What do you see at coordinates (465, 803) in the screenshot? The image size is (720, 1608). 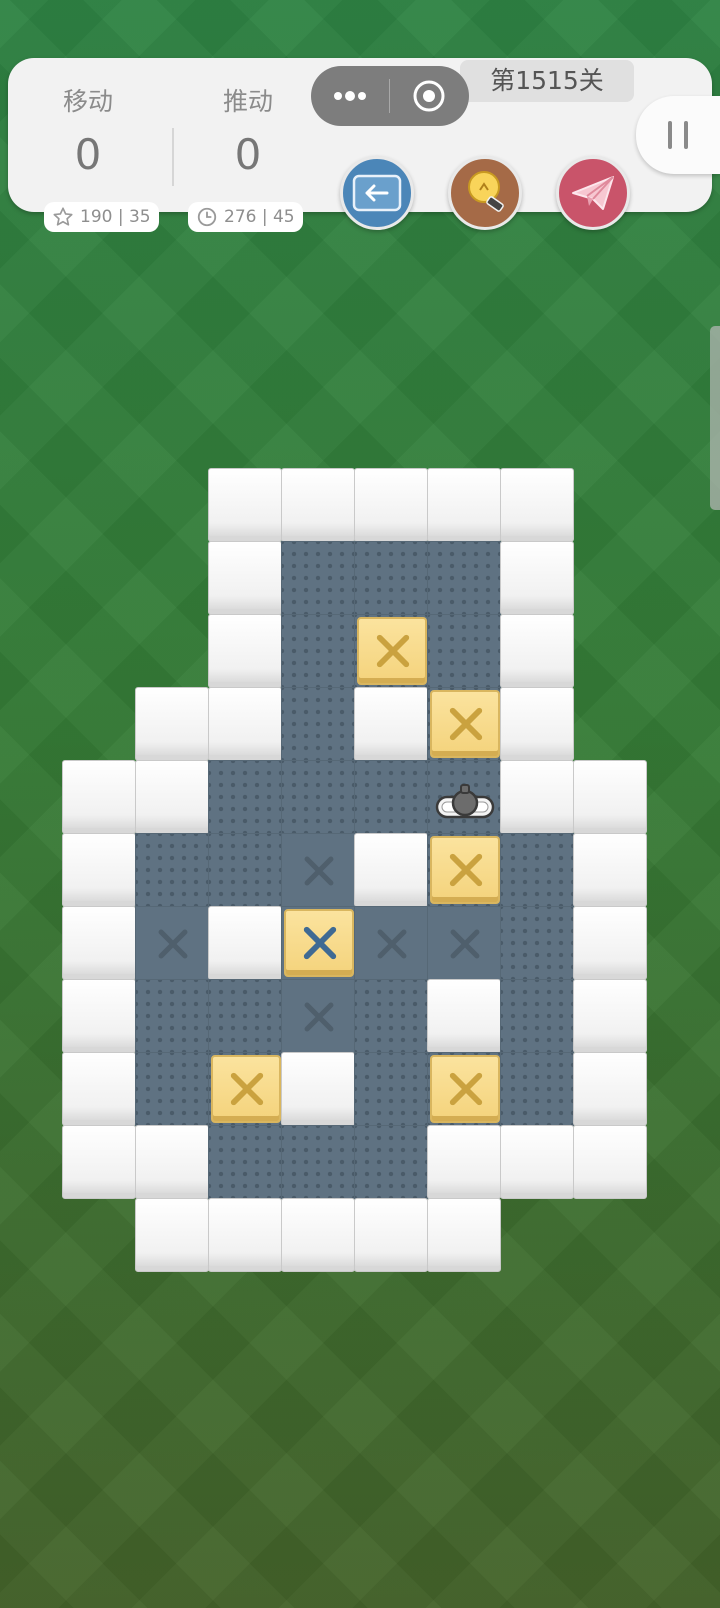 I see `player-pusher` at bounding box center [465, 803].